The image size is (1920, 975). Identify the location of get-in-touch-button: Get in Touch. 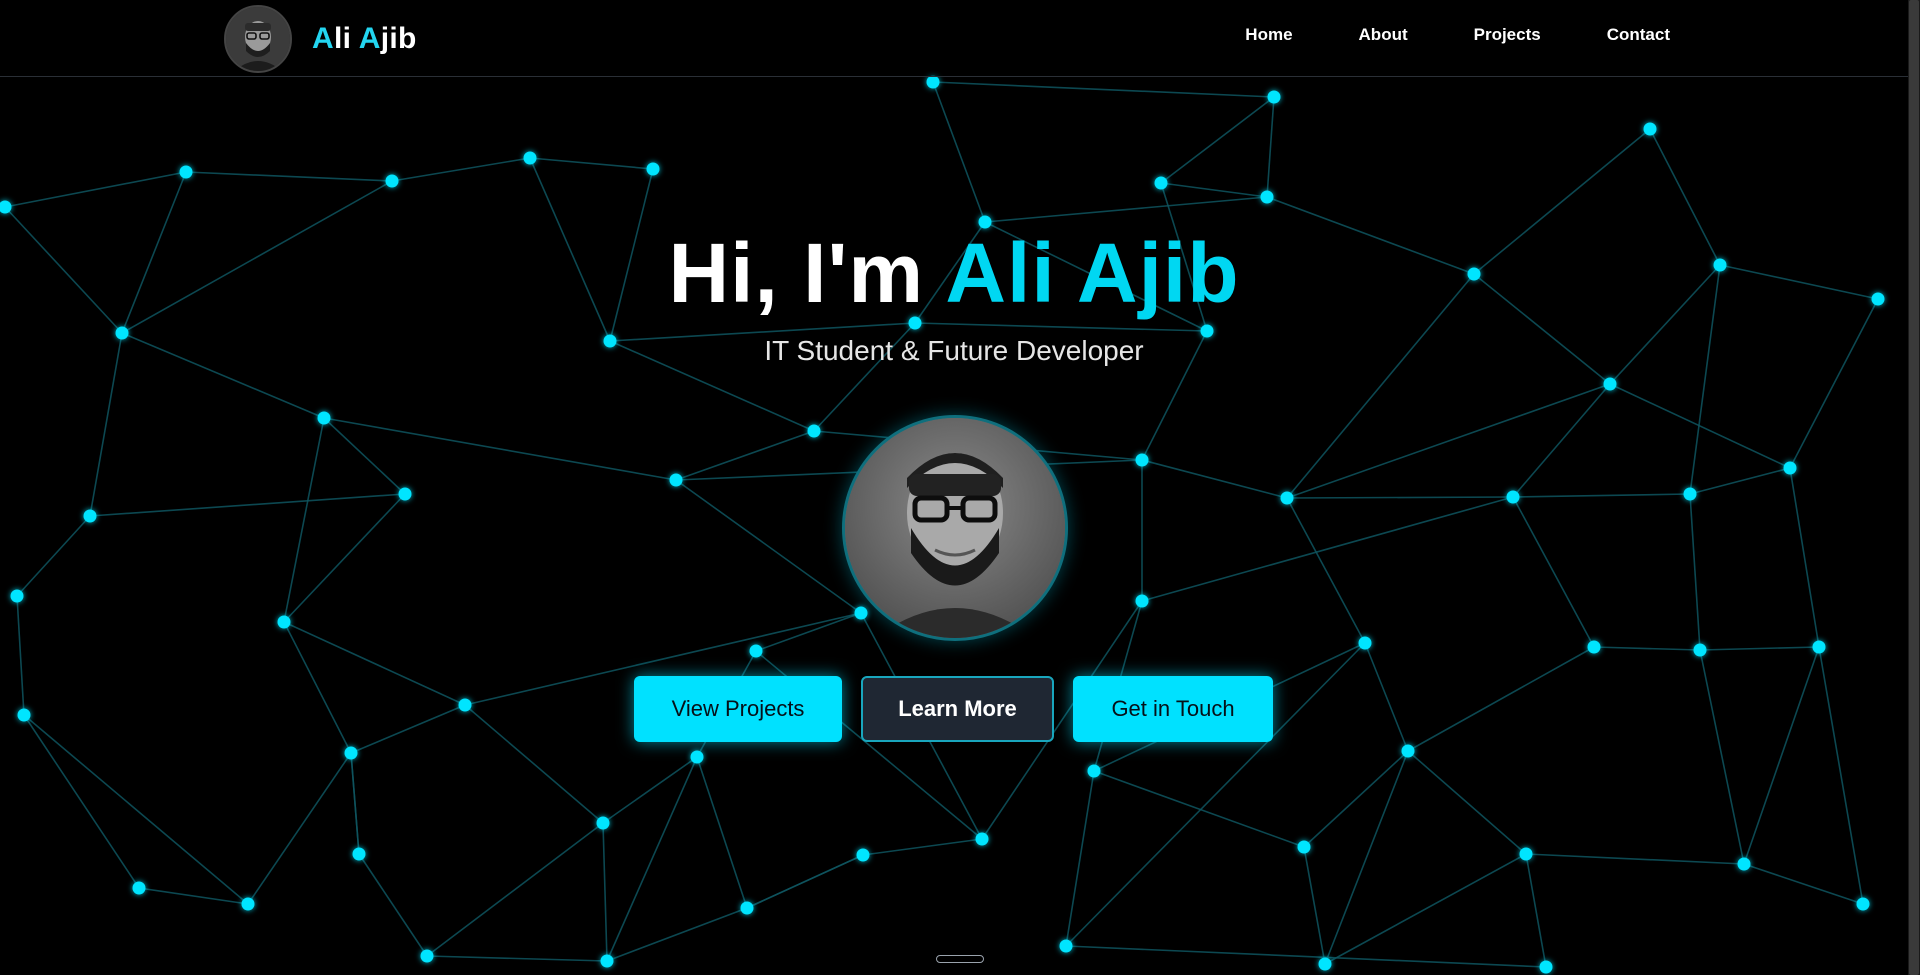
(1173, 709).